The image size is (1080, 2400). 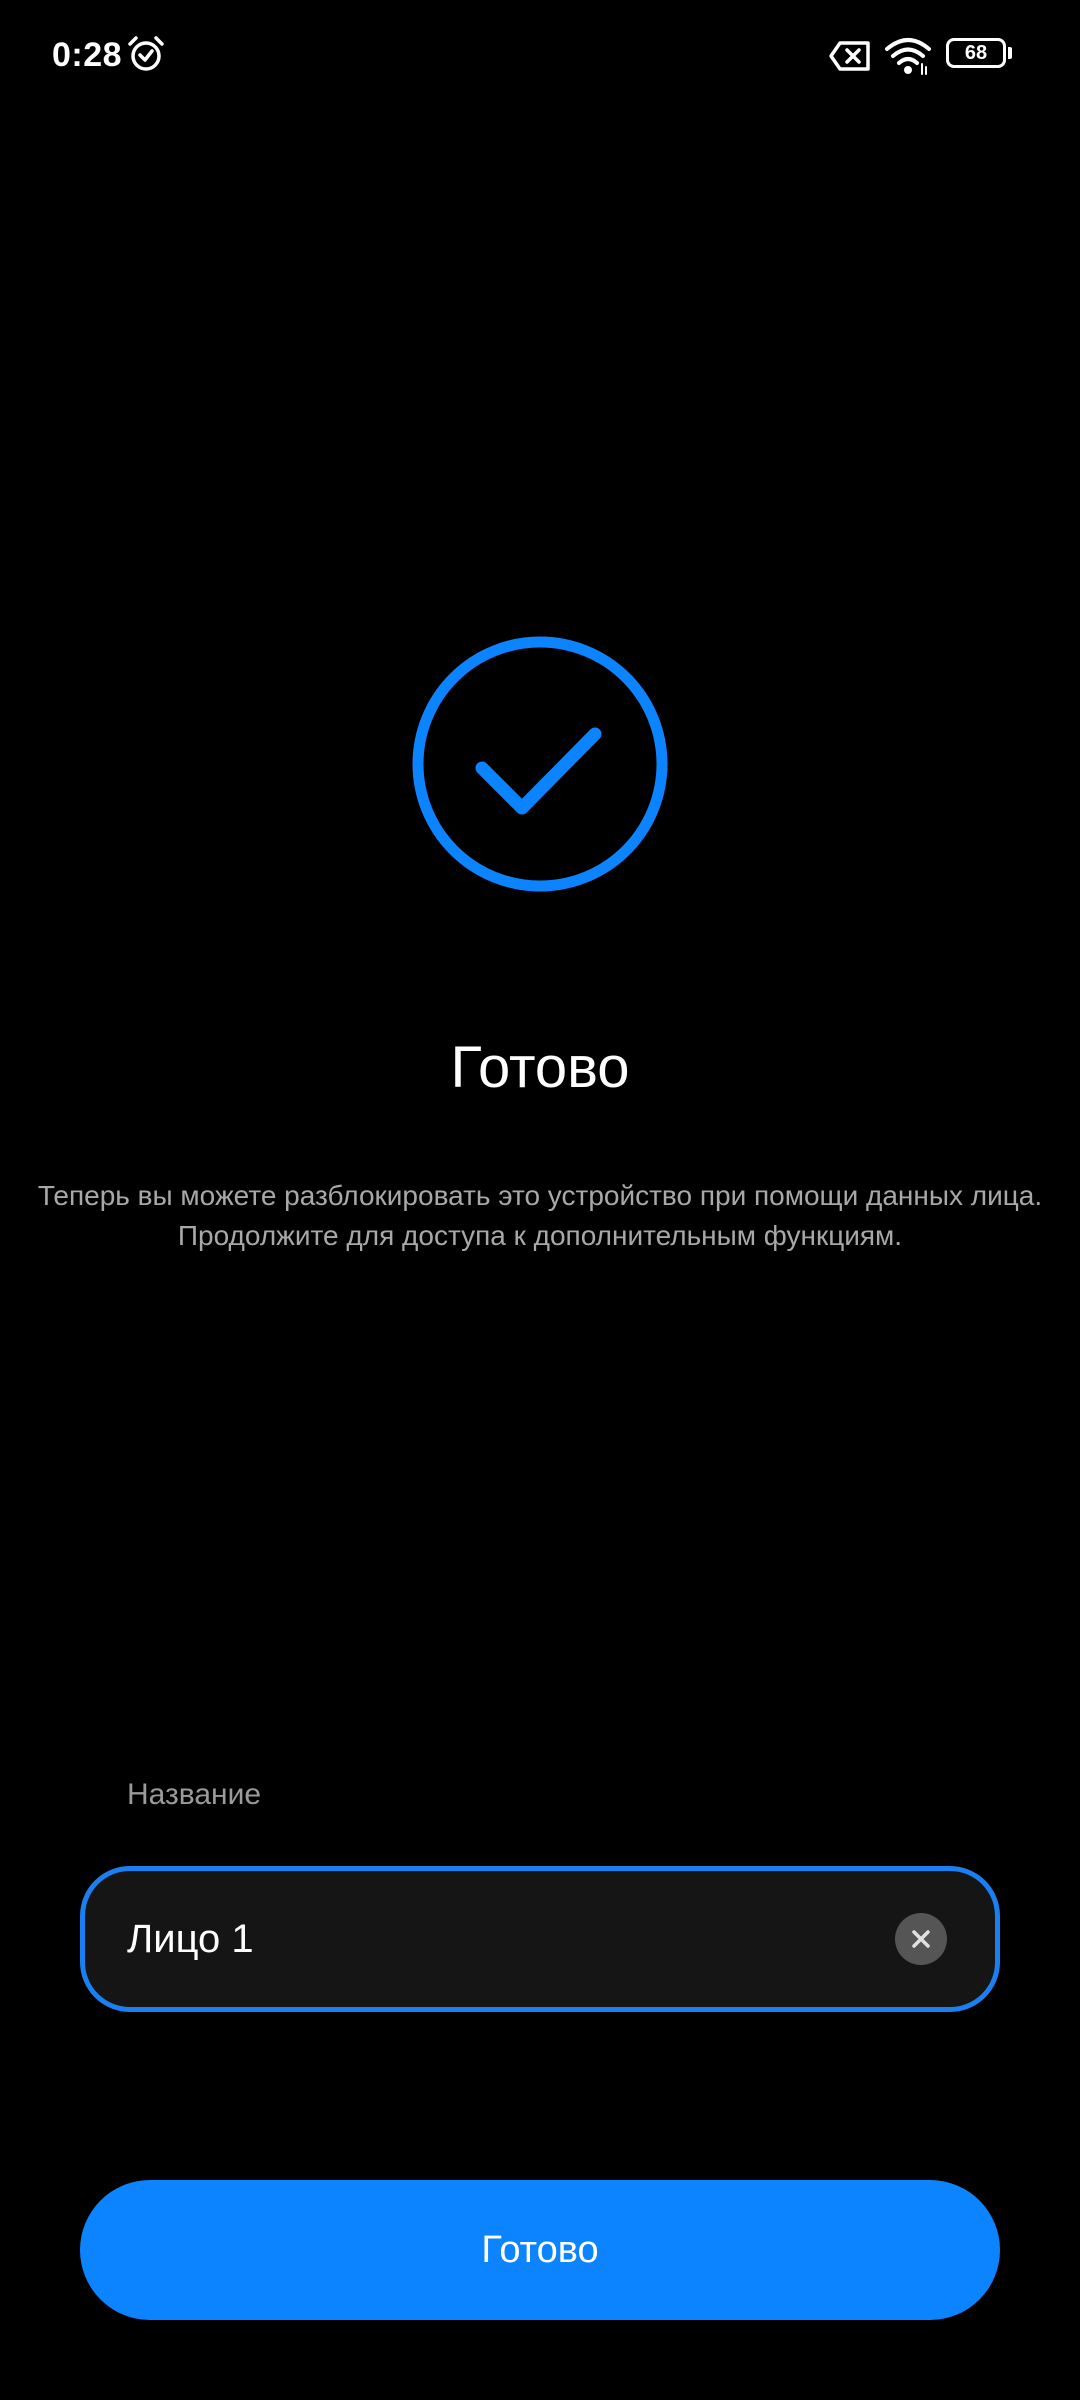 What do you see at coordinates (507, 1939) in the screenshot?
I see `name-input` at bounding box center [507, 1939].